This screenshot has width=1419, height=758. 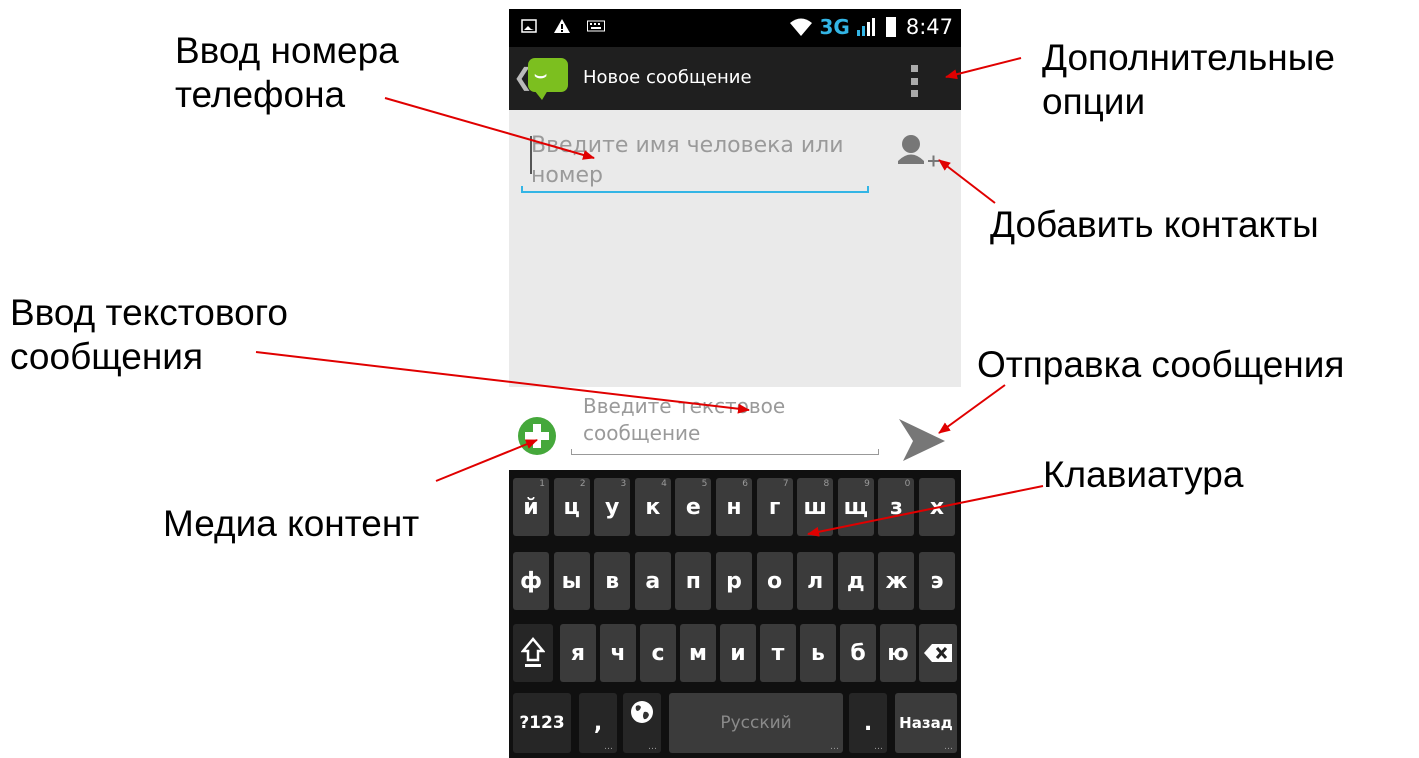 What do you see at coordinates (667, 77) in the screenshot?
I see `screen-title: Новое сообщение` at bounding box center [667, 77].